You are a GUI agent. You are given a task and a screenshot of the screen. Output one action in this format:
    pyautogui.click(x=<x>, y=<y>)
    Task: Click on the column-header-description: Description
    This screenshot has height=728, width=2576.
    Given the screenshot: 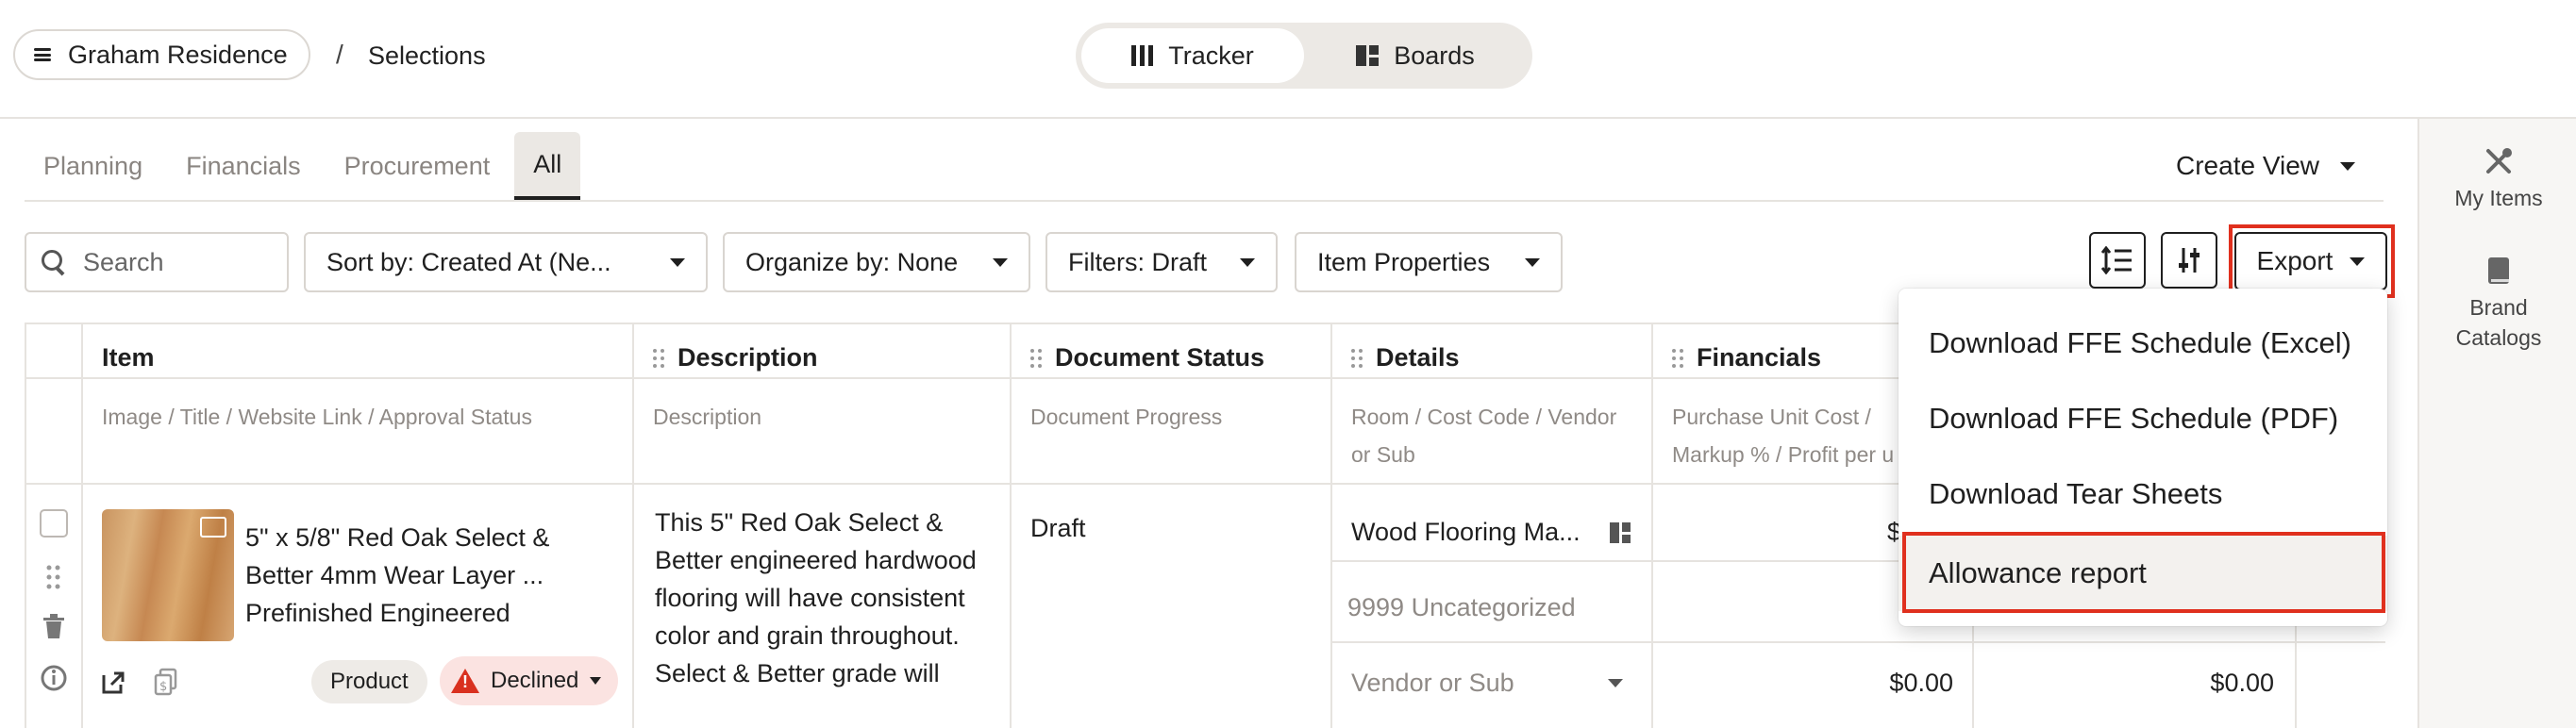 What is the action you would take?
    pyautogui.click(x=735, y=357)
    